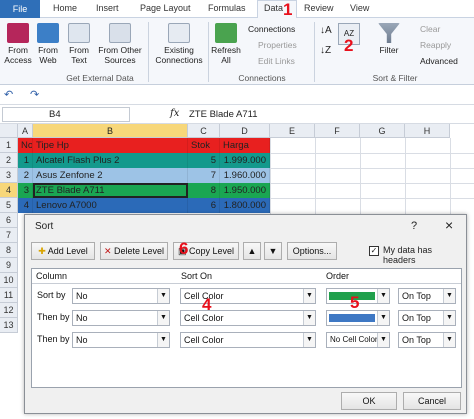 This screenshot has width=474, height=419. I want to click on from-access-button: From Access, so click(18, 44).